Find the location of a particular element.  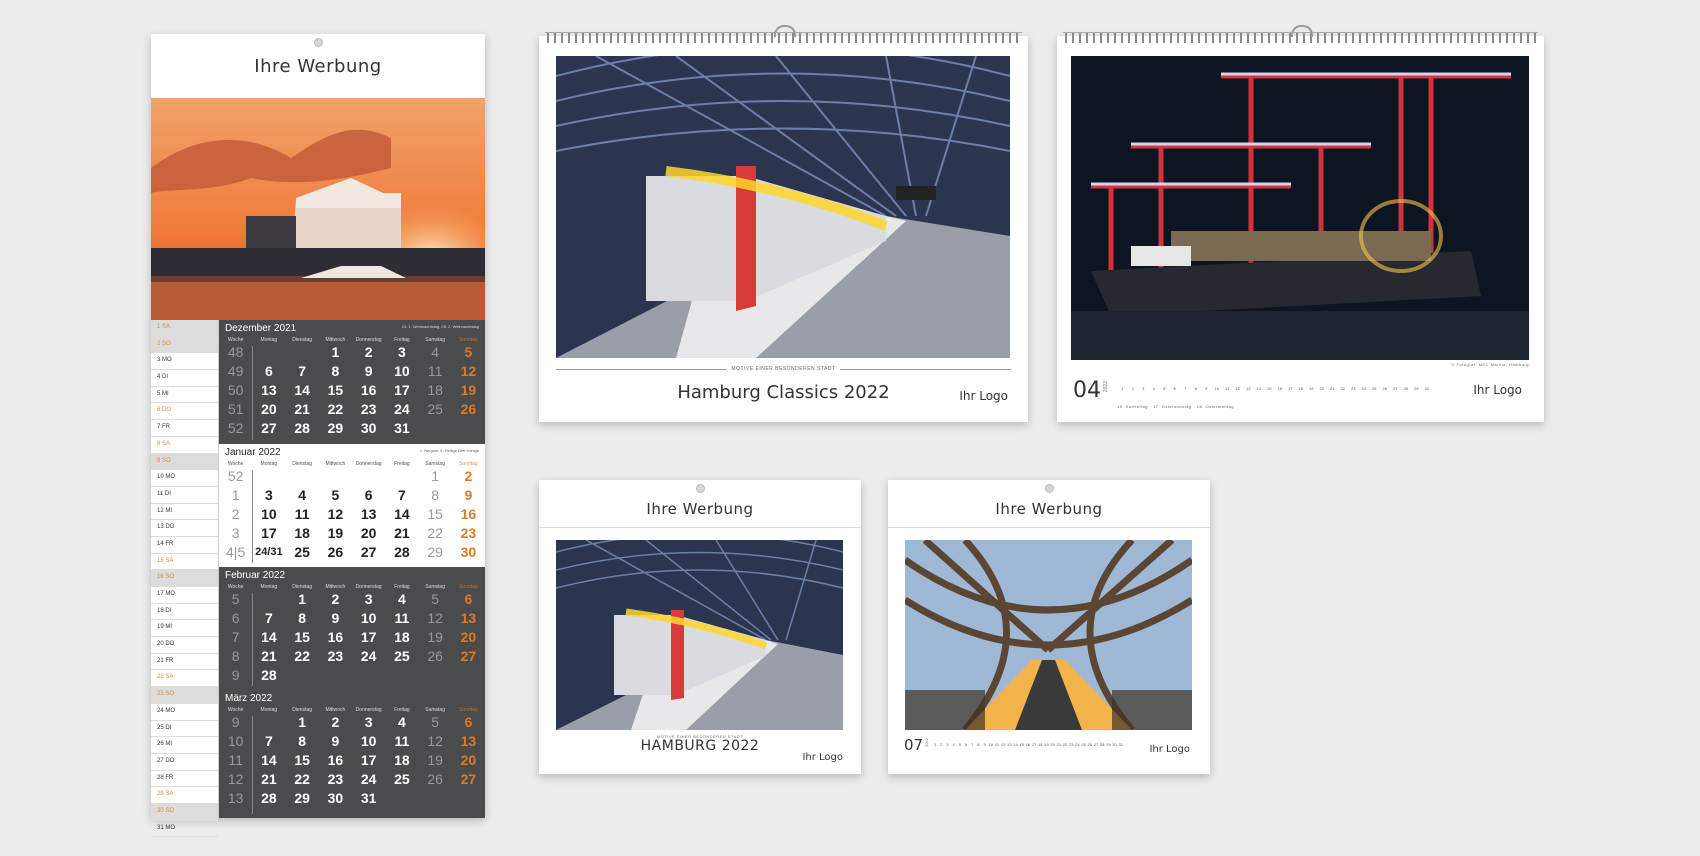

strip-day: 16 is located at coordinates (1279, 388).